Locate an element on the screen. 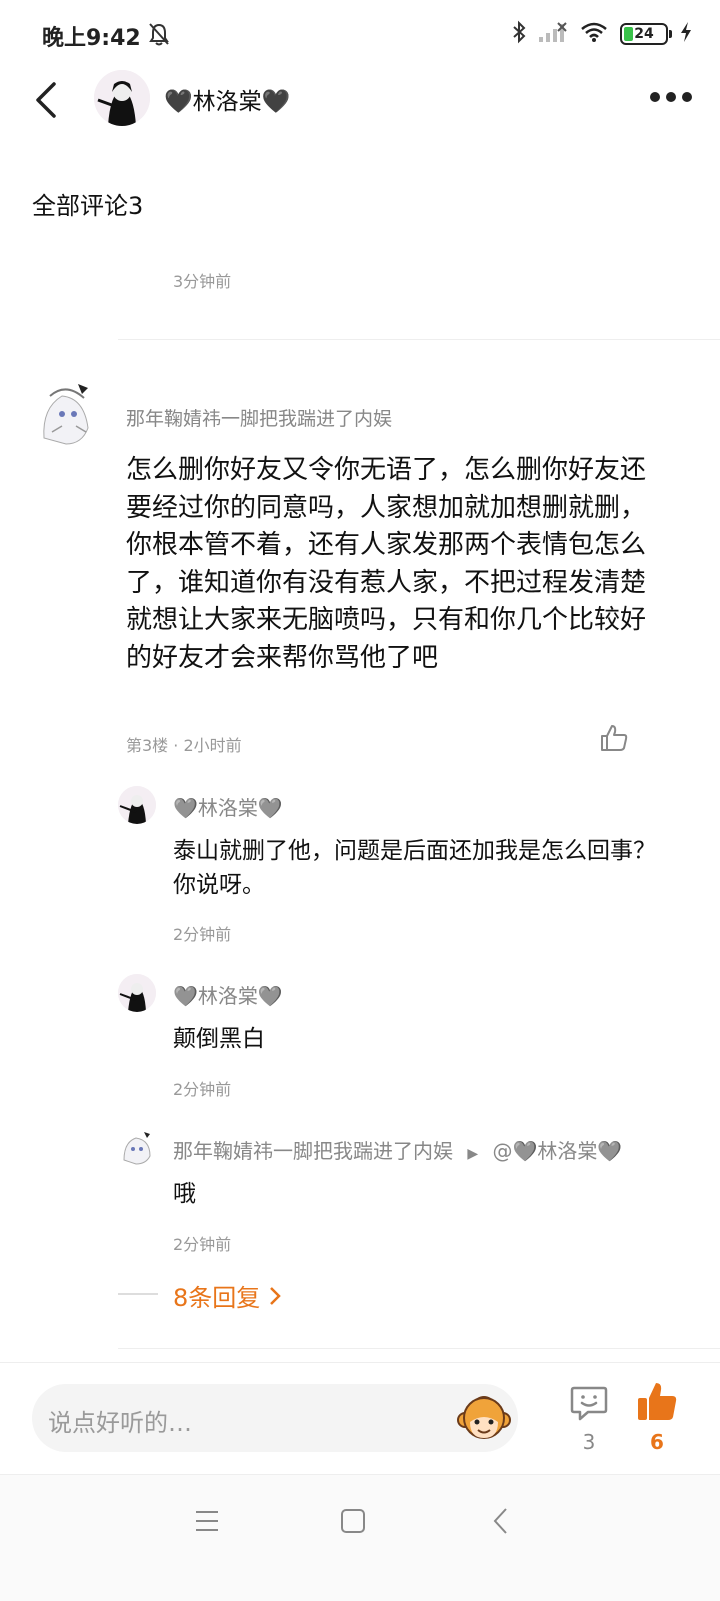  wifi-icon is located at coordinates (594, 34).